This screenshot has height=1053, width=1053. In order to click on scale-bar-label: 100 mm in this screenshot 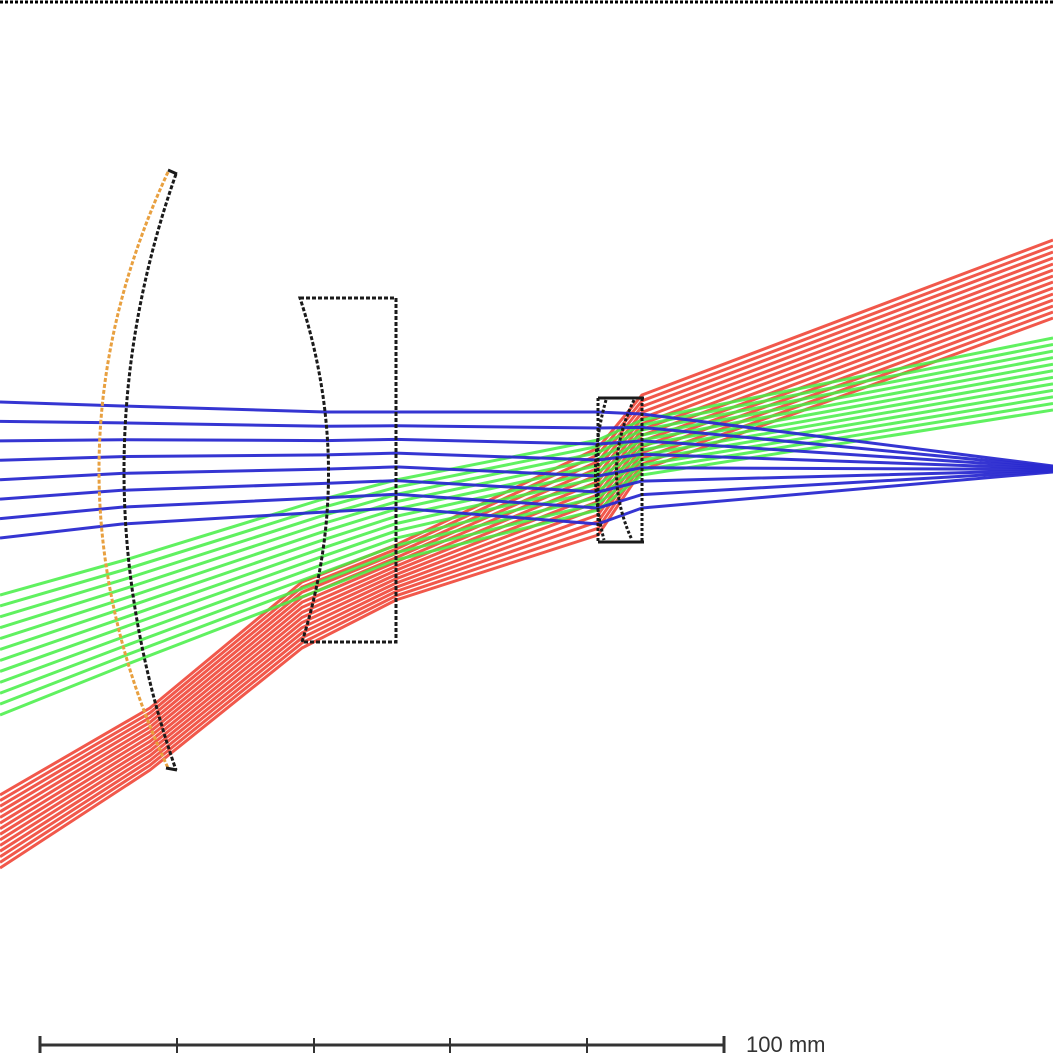, I will do `click(785, 1042)`.